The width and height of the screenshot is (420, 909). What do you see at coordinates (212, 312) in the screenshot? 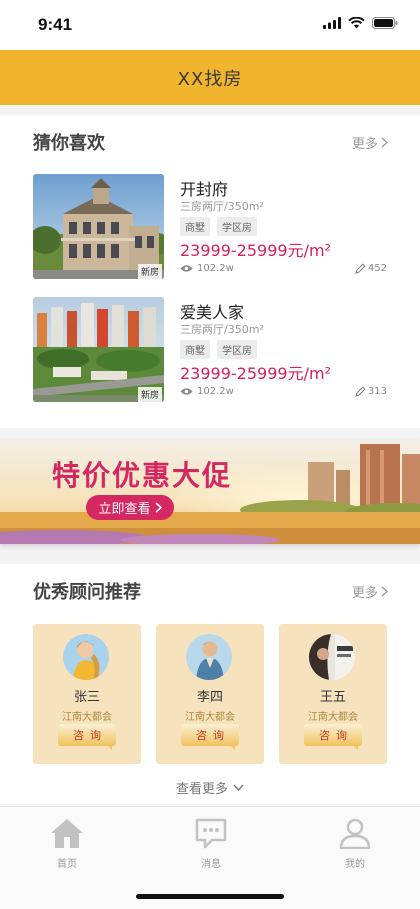
I see `house-name: 爱美人家` at bounding box center [212, 312].